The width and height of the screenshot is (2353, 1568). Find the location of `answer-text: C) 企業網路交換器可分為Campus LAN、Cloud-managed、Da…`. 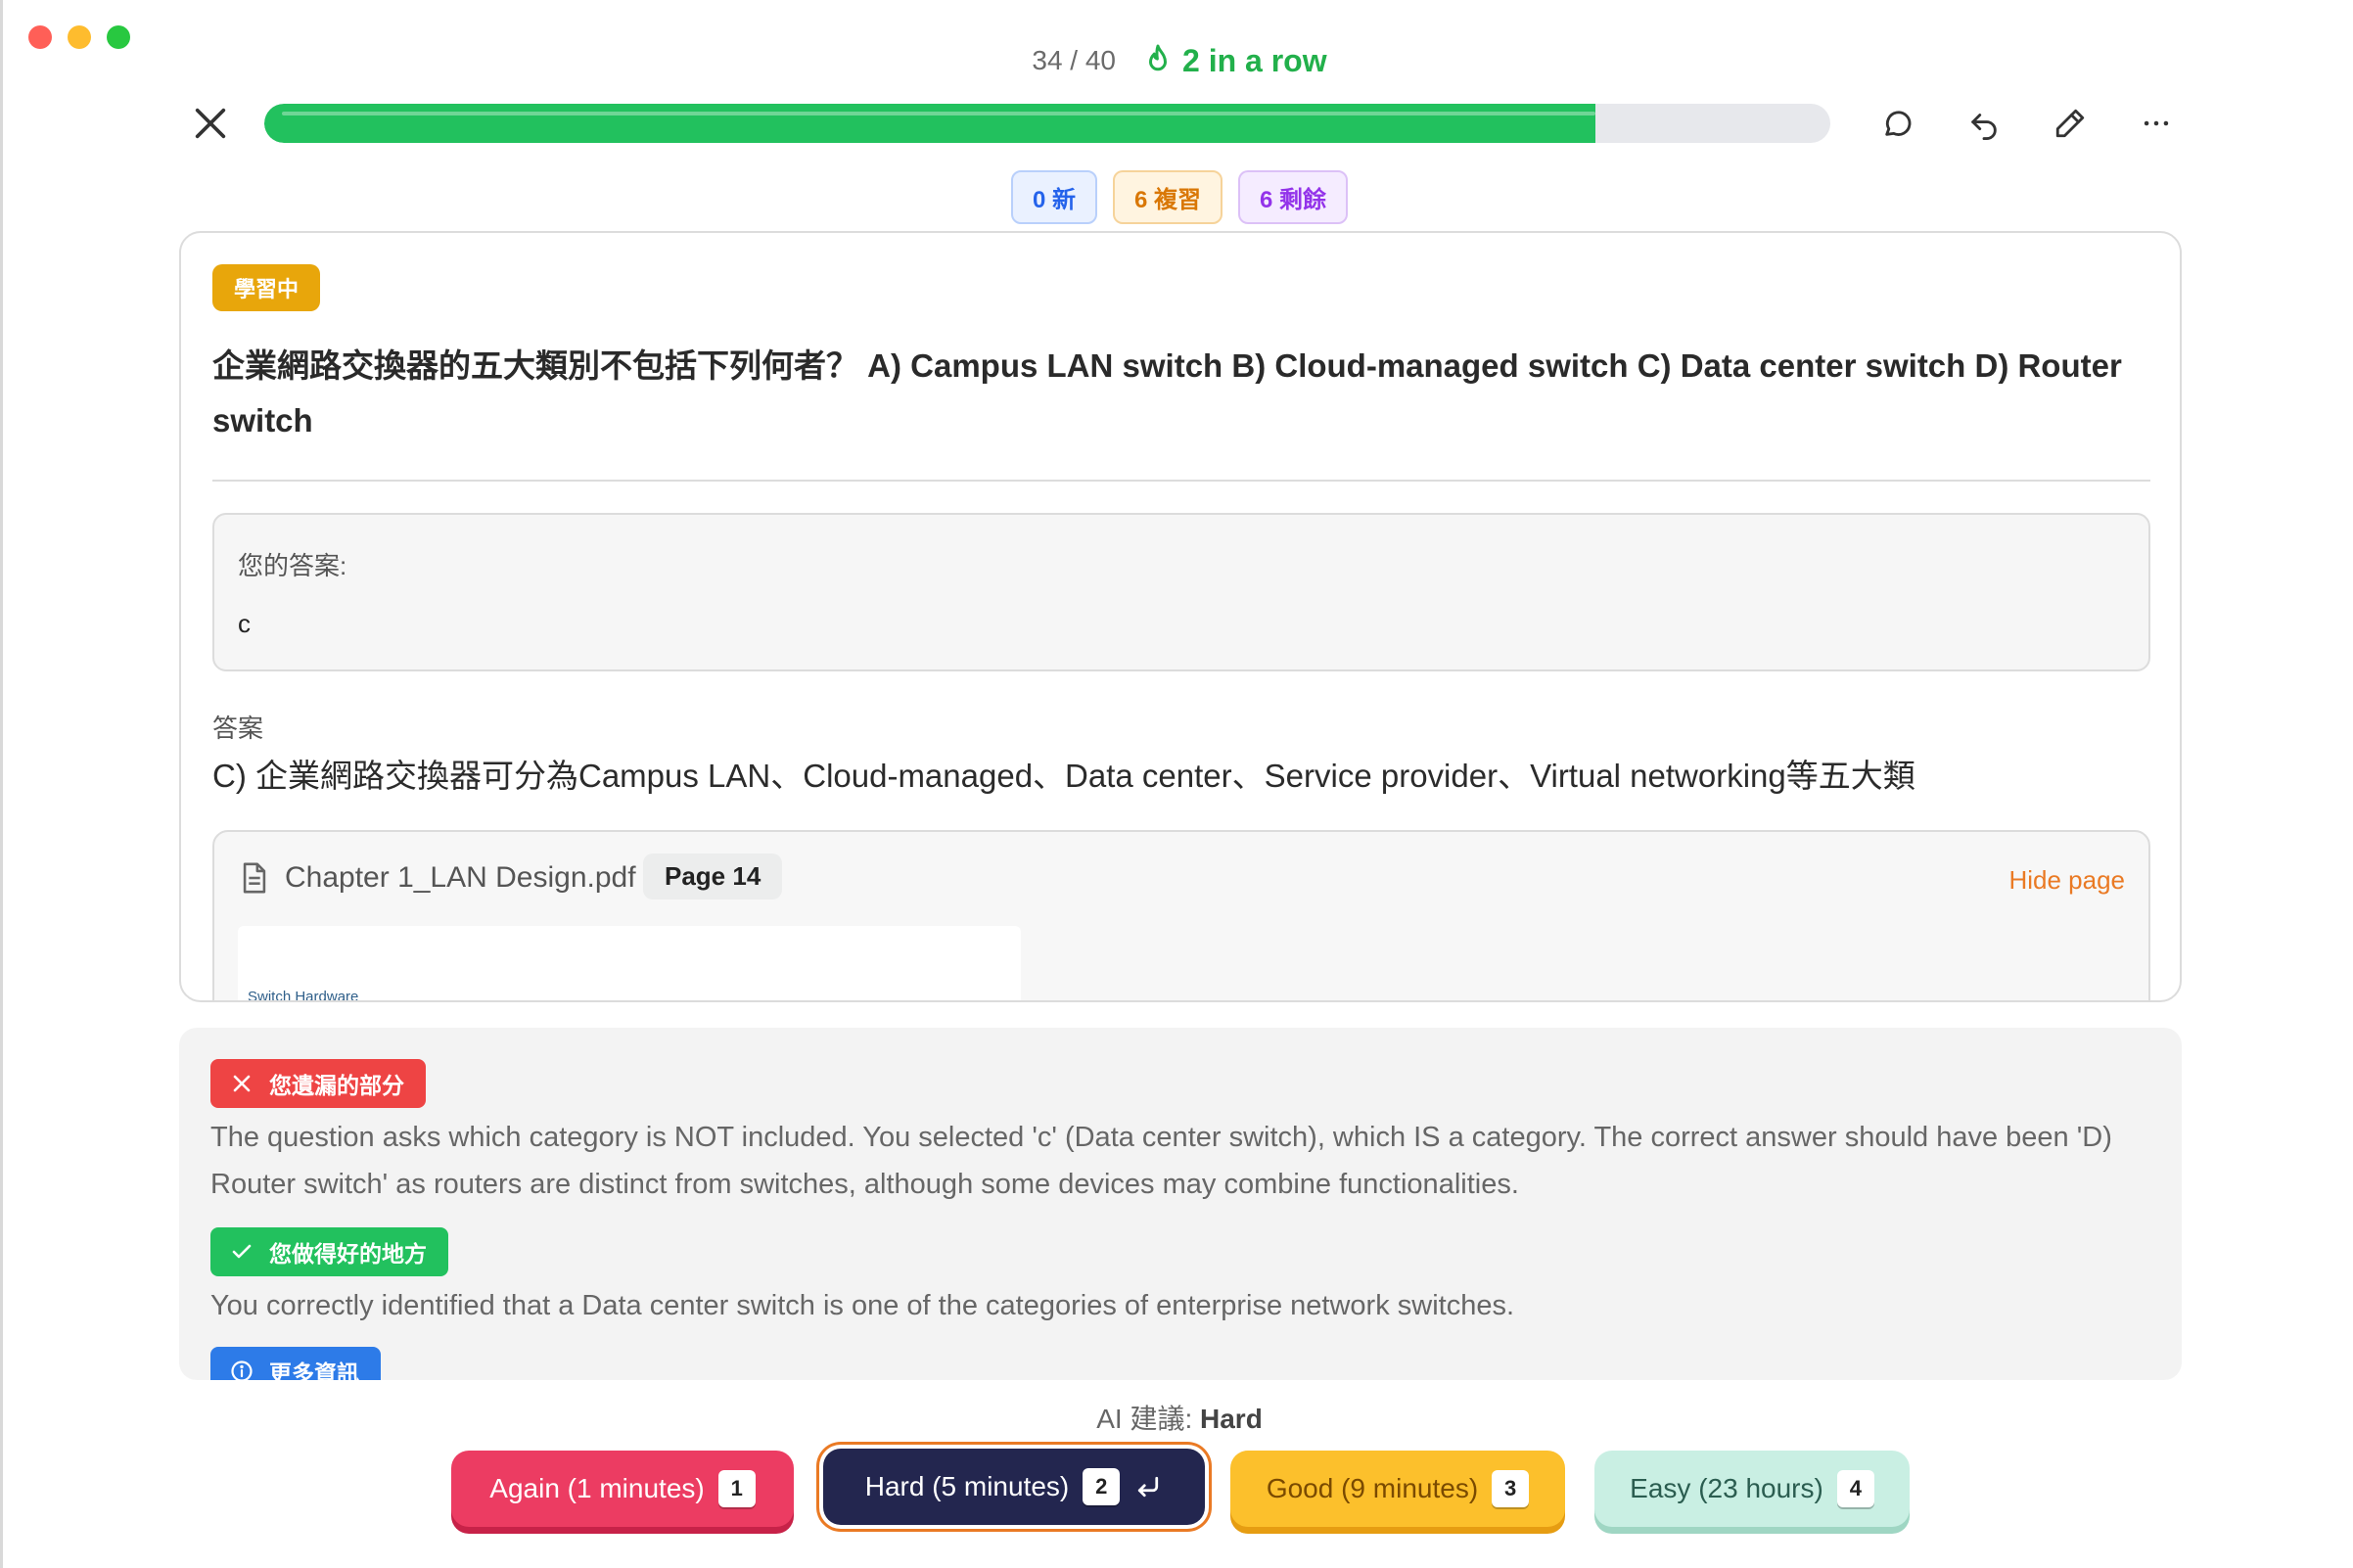

answer-text: C) 企業網路交換器可分為Campus LAN、Cloud-managed、Da… is located at coordinates (1063, 776).